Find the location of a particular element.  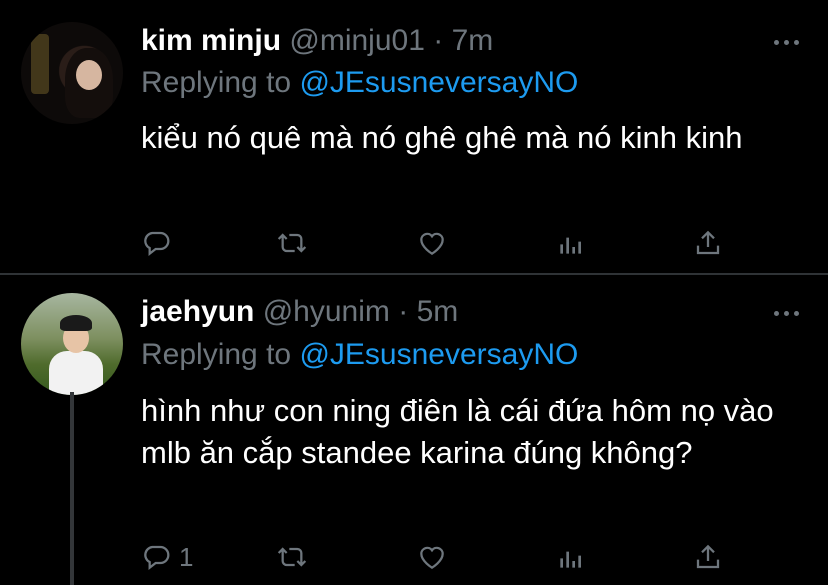

avatar-hair is located at coordinates (76, 323).